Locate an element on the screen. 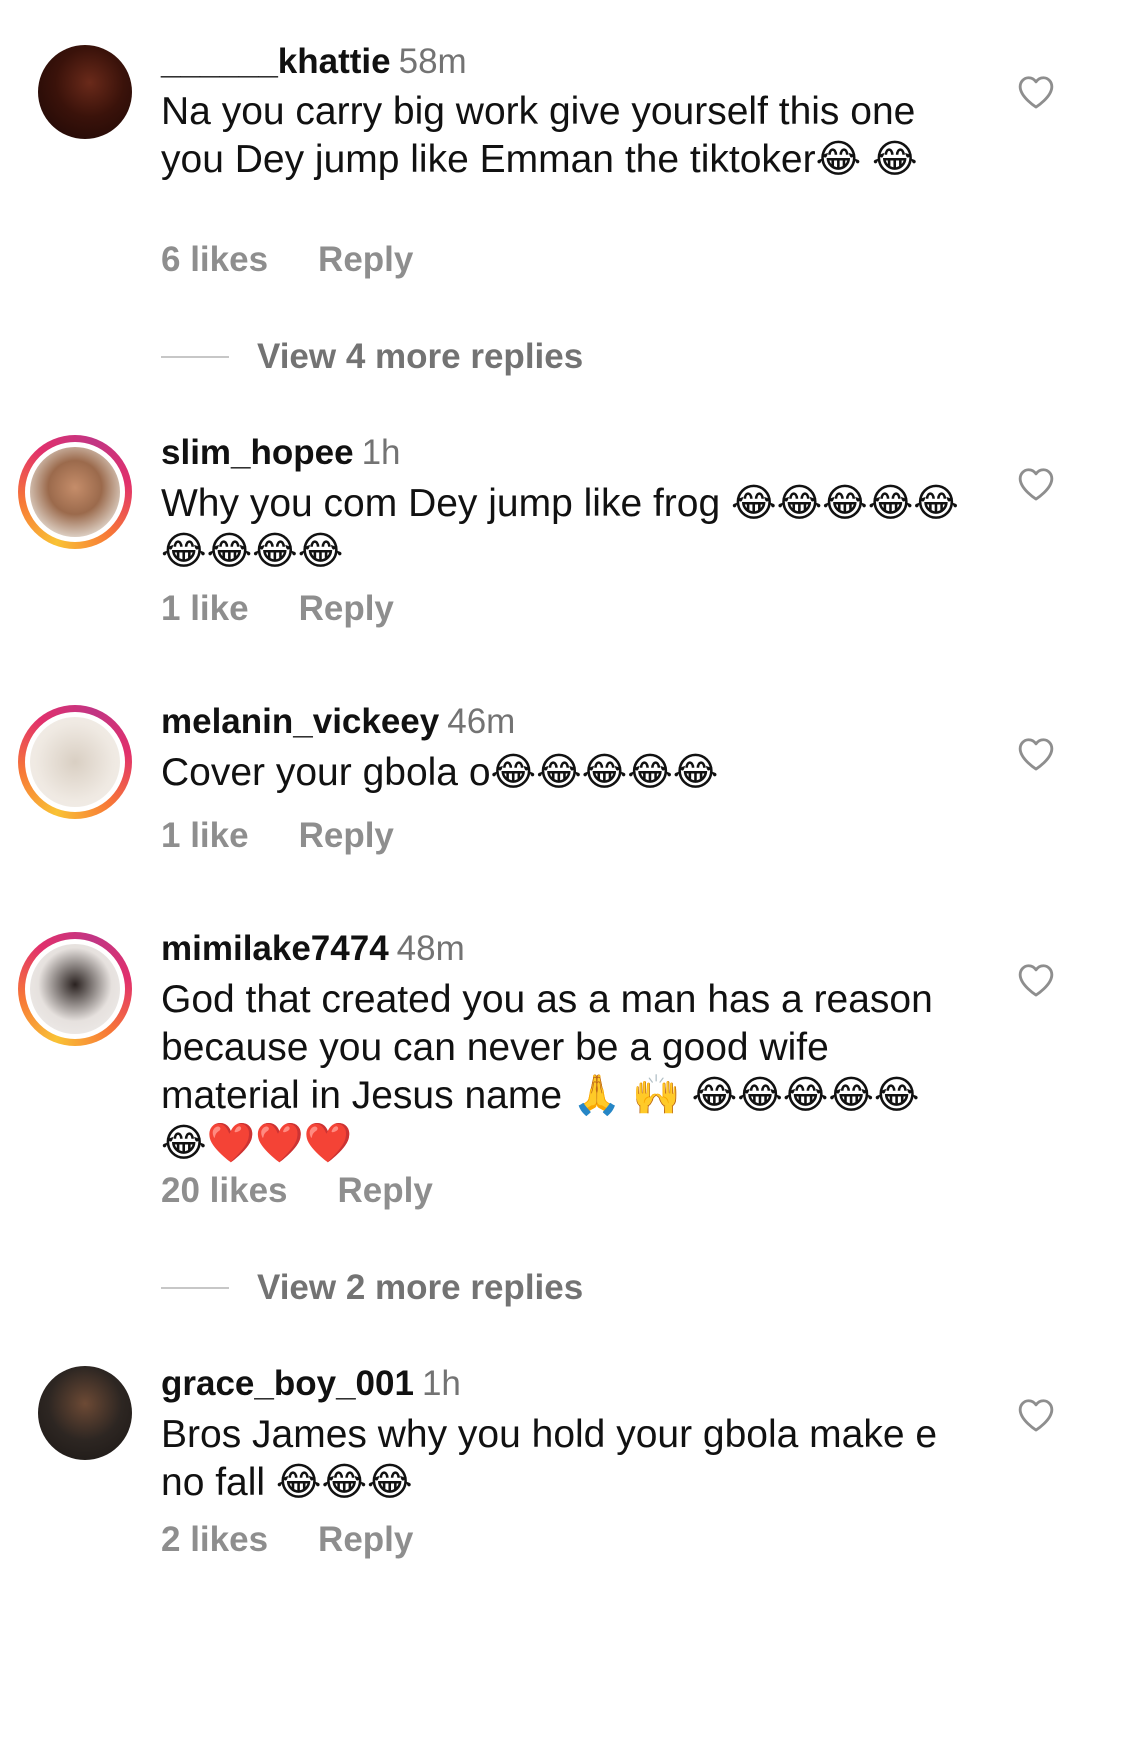 This screenshot has width=1125, height=1763. view-more-replies: View 4 more replies is located at coordinates (372, 357).